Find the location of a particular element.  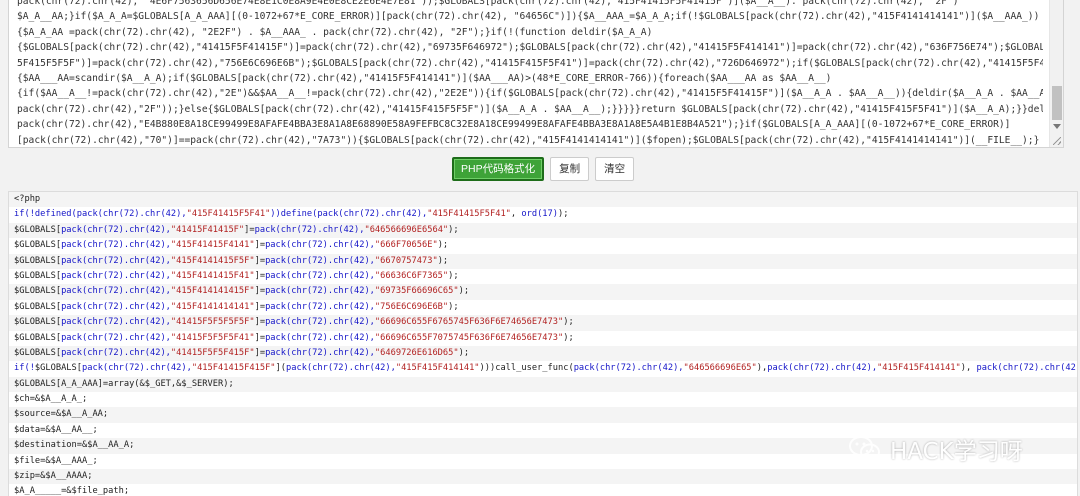

code-line: $ch=&$A__A_A_; is located at coordinates (543, 399).